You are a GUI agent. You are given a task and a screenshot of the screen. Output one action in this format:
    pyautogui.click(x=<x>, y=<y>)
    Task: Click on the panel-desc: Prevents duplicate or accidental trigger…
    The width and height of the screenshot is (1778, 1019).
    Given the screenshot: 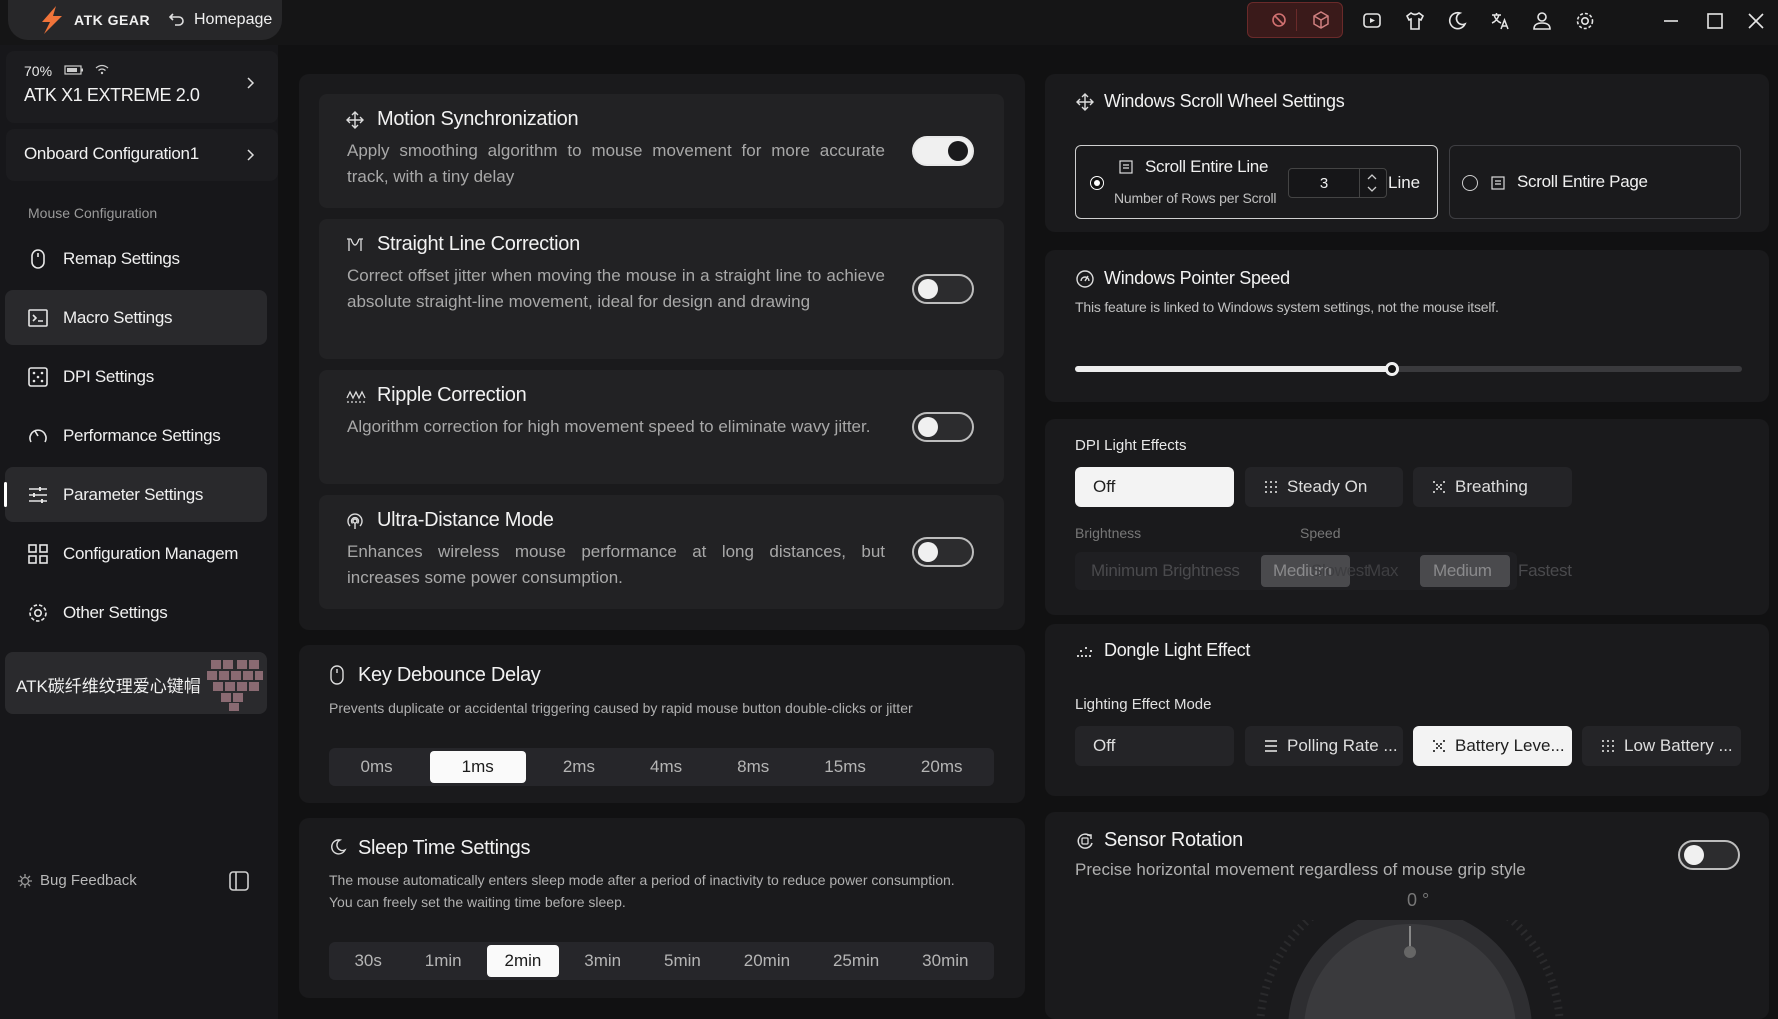 What is the action you would take?
    pyautogui.click(x=621, y=708)
    